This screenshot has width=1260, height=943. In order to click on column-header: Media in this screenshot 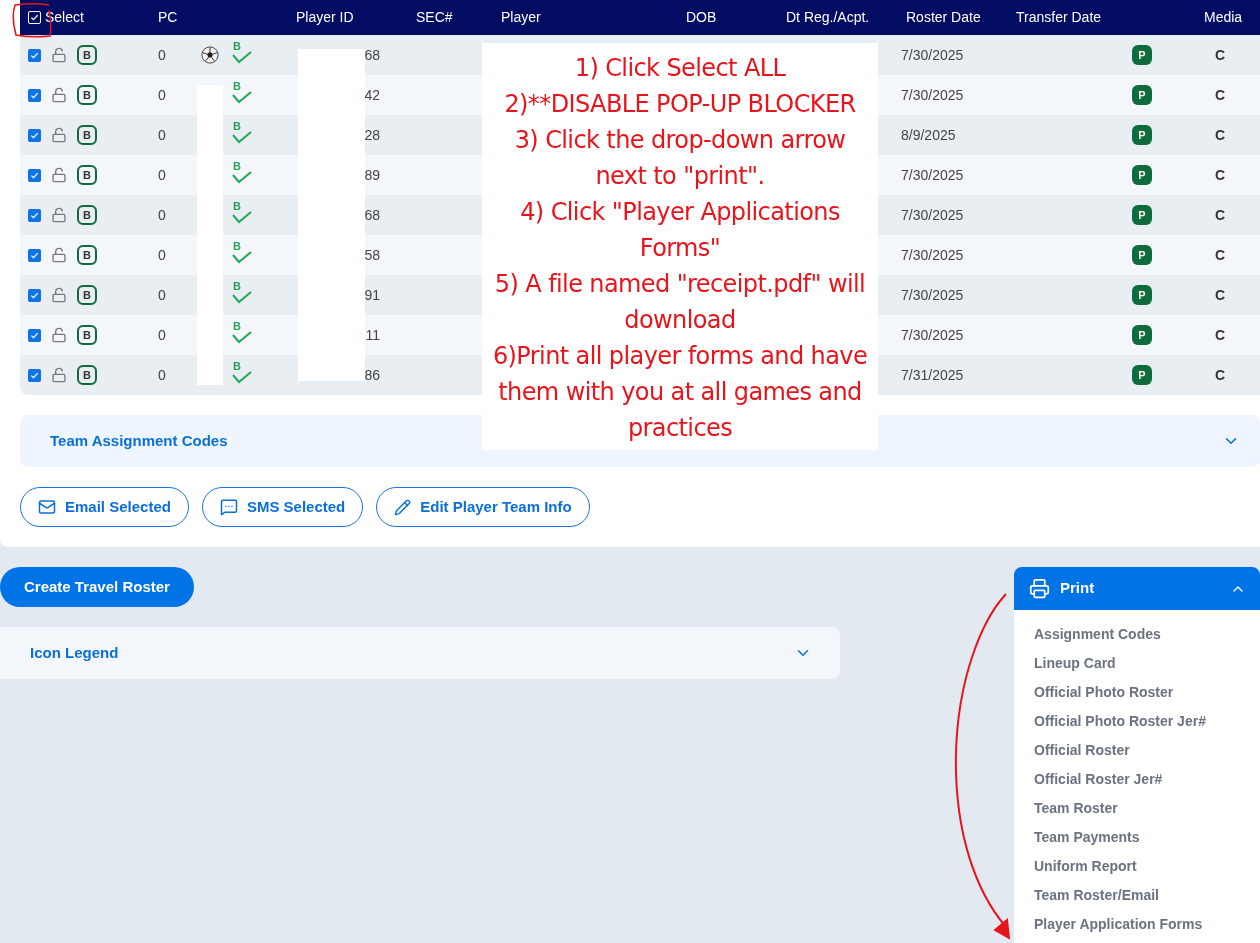, I will do `click(1223, 17)`.